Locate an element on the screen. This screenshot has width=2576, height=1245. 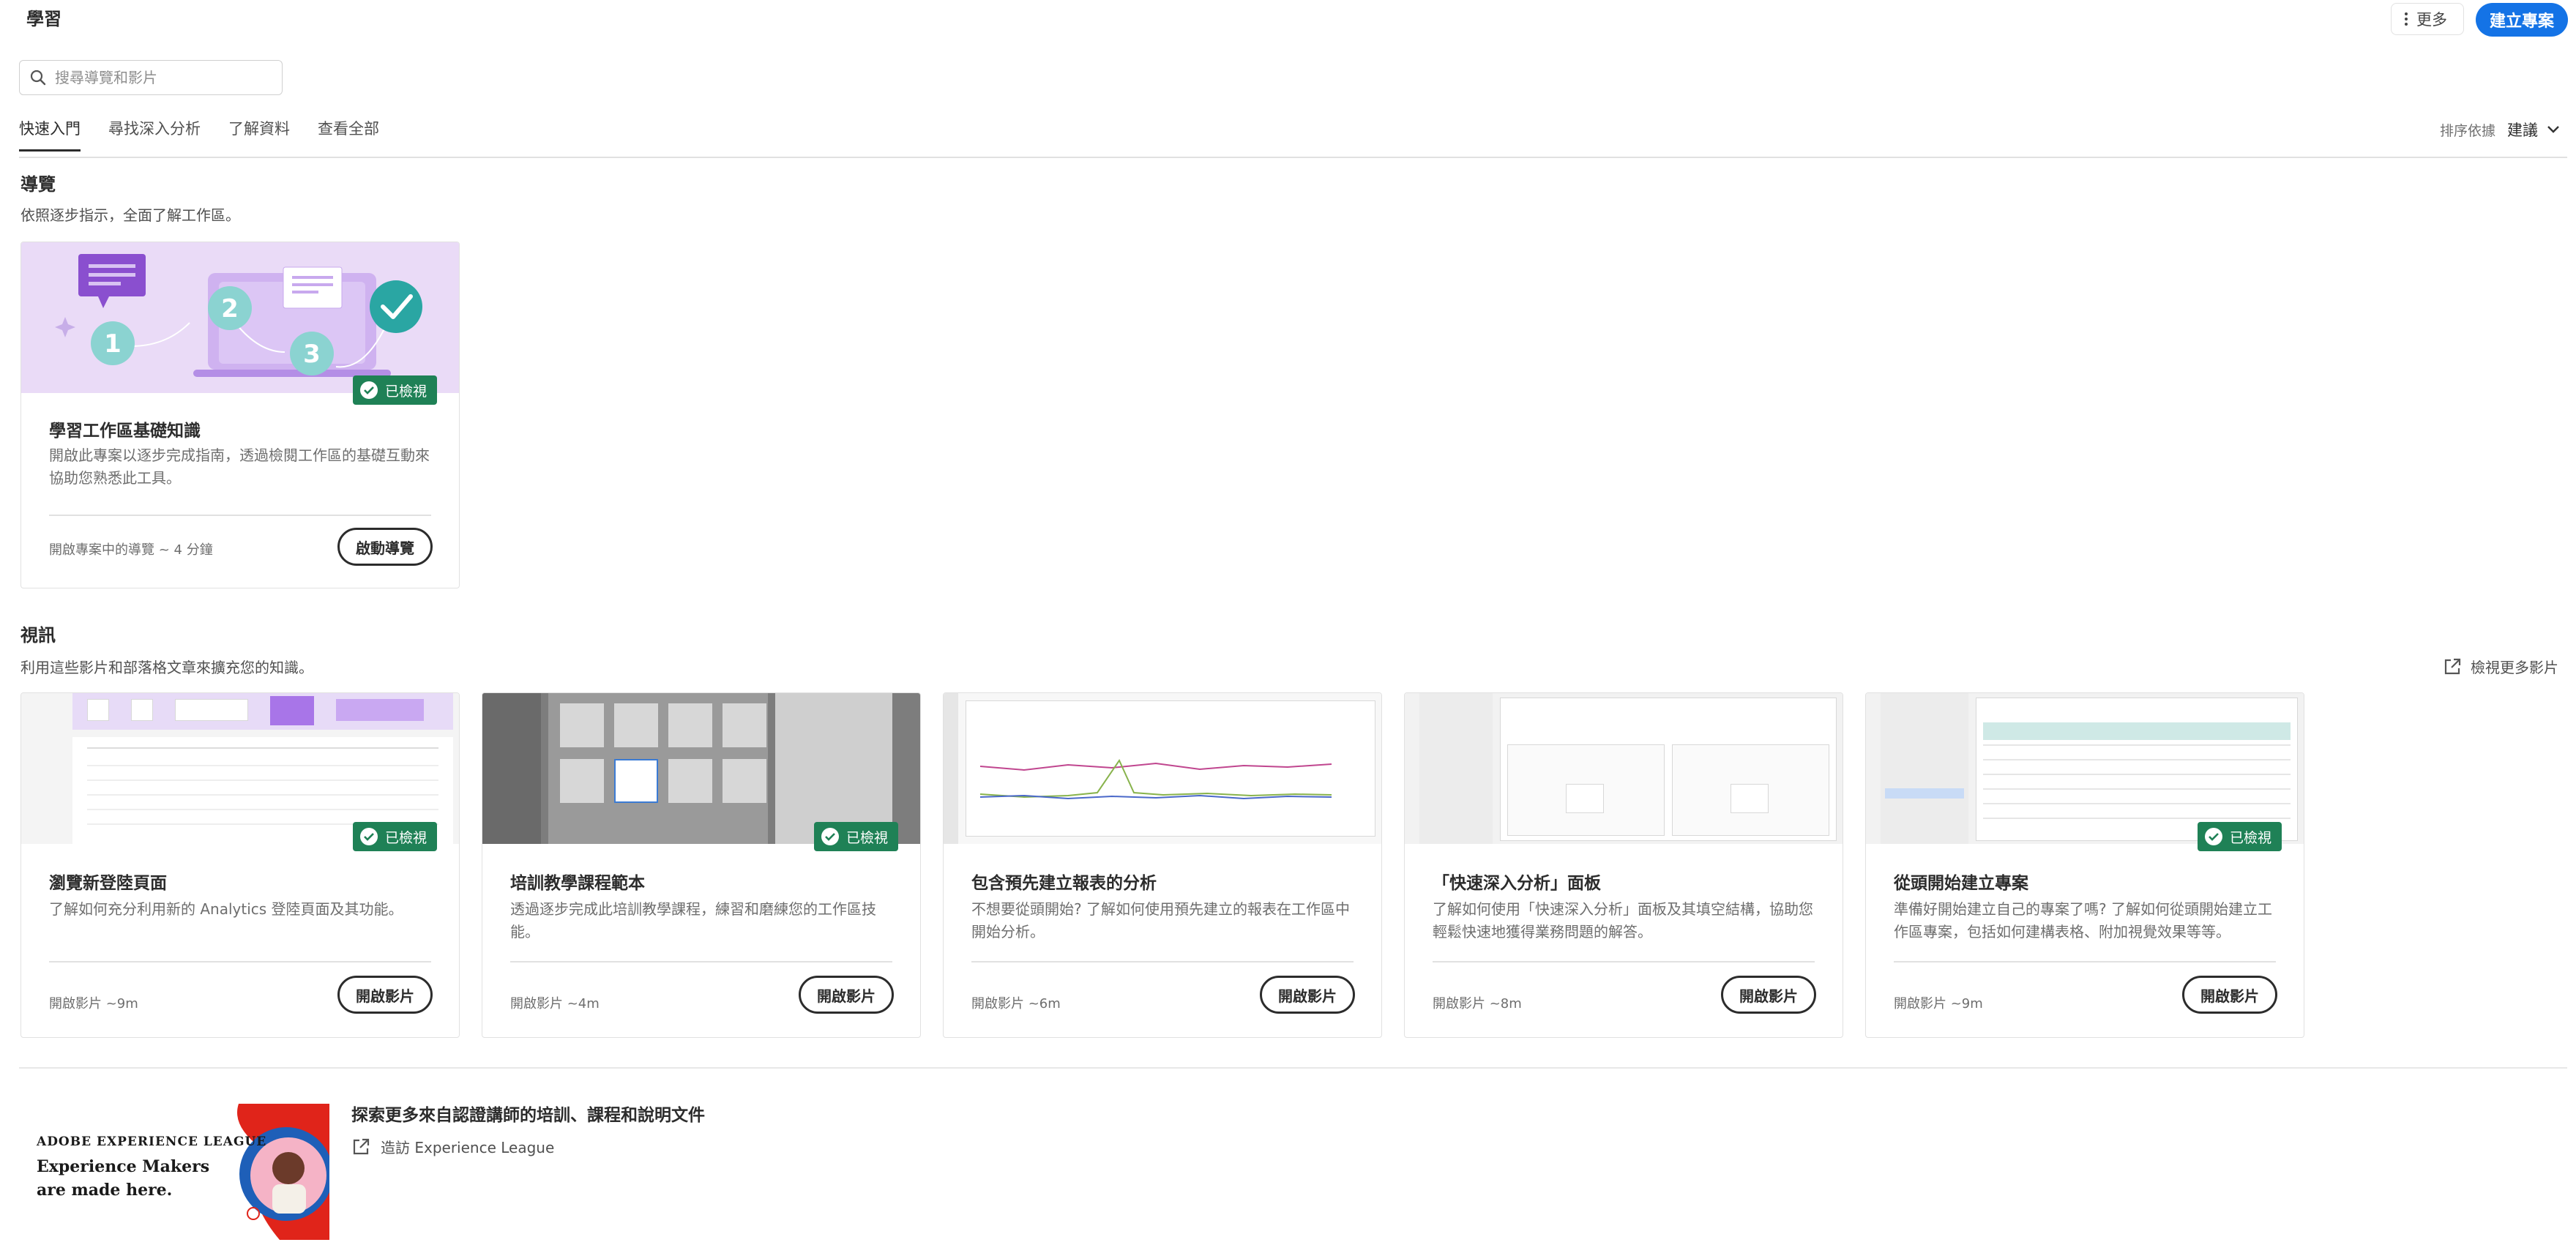
videos-section-title: 視訊 is located at coordinates (38, 635).